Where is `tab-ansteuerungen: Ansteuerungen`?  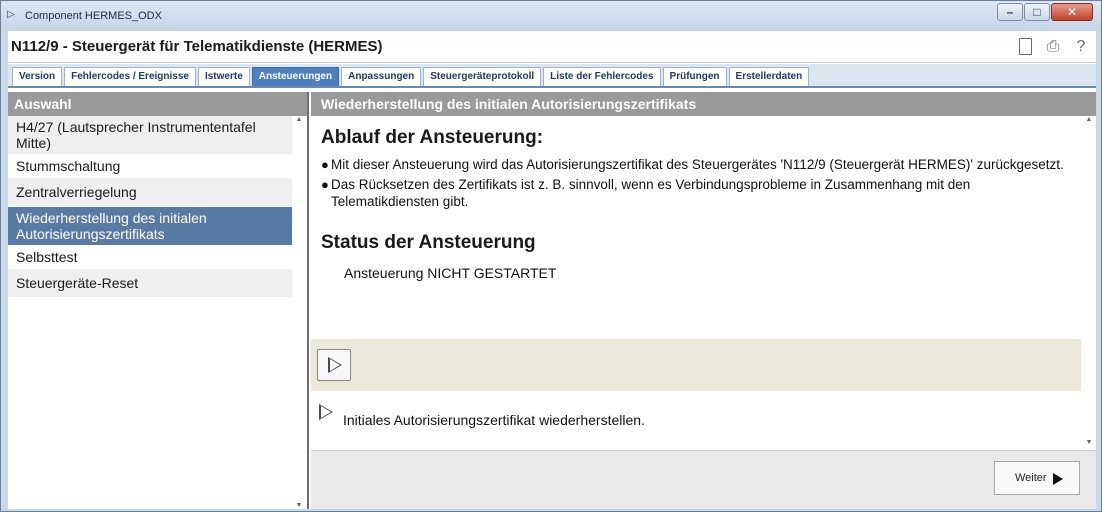
tab-ansteuerungen: Ansteuerungen is located at coordinates (295, 76).